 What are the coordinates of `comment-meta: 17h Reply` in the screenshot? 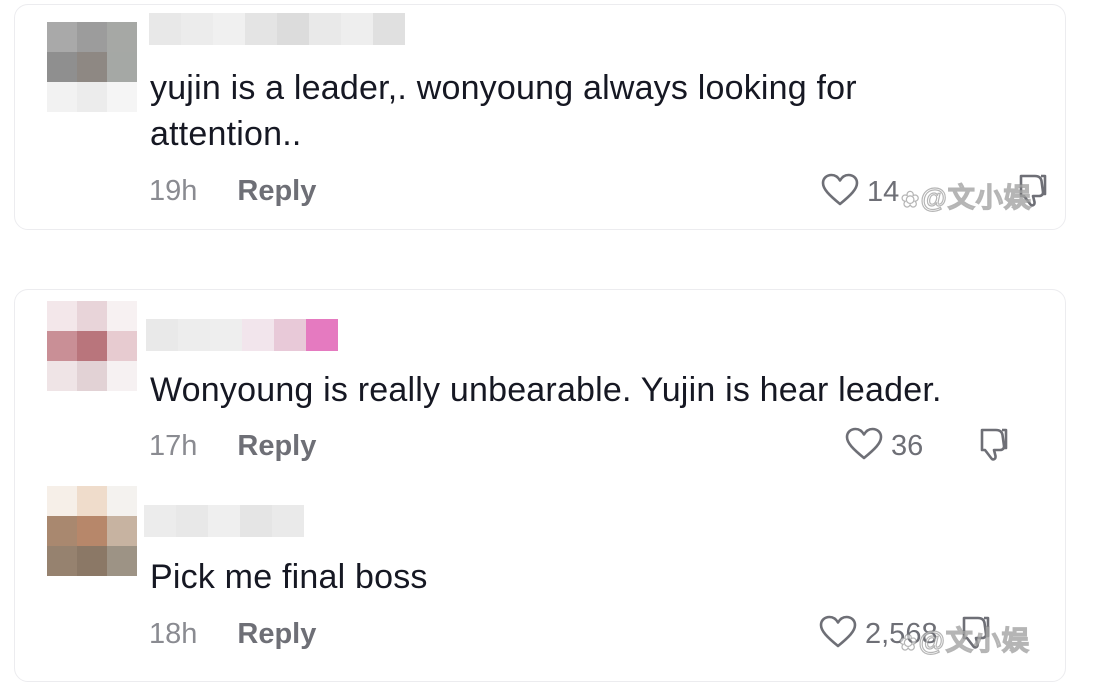 It's located at (232, 446).